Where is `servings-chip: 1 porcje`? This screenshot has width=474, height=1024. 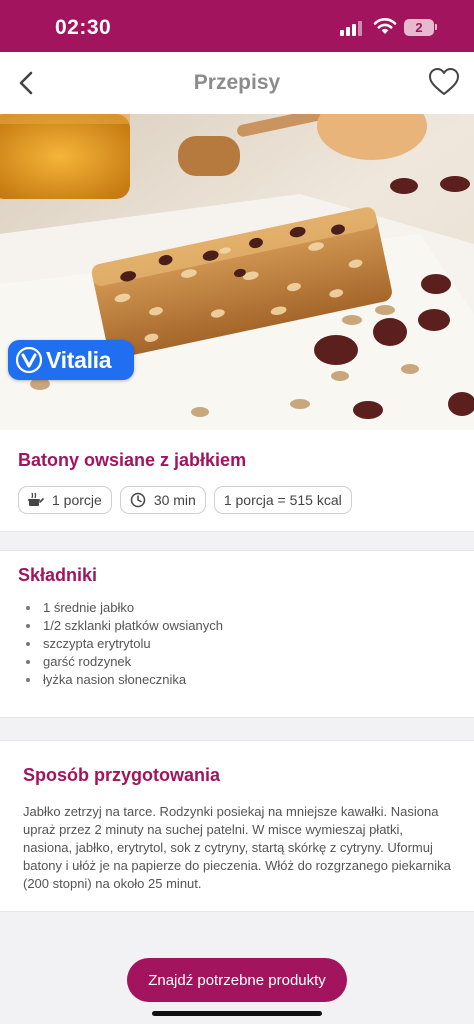 servings-chip: 1 porcje is located at coordinates (65, 500).